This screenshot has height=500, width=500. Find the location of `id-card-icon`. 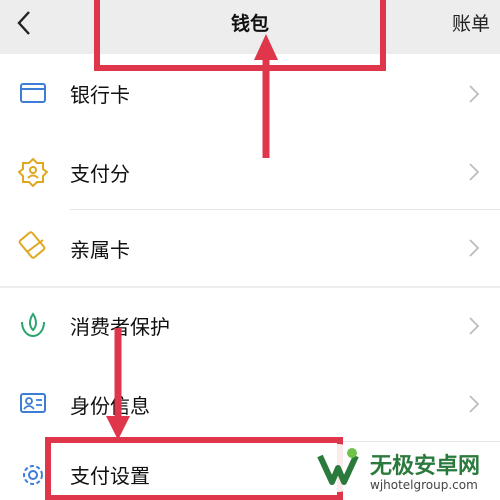

id-card-icon is located at coordinates (33, 403).